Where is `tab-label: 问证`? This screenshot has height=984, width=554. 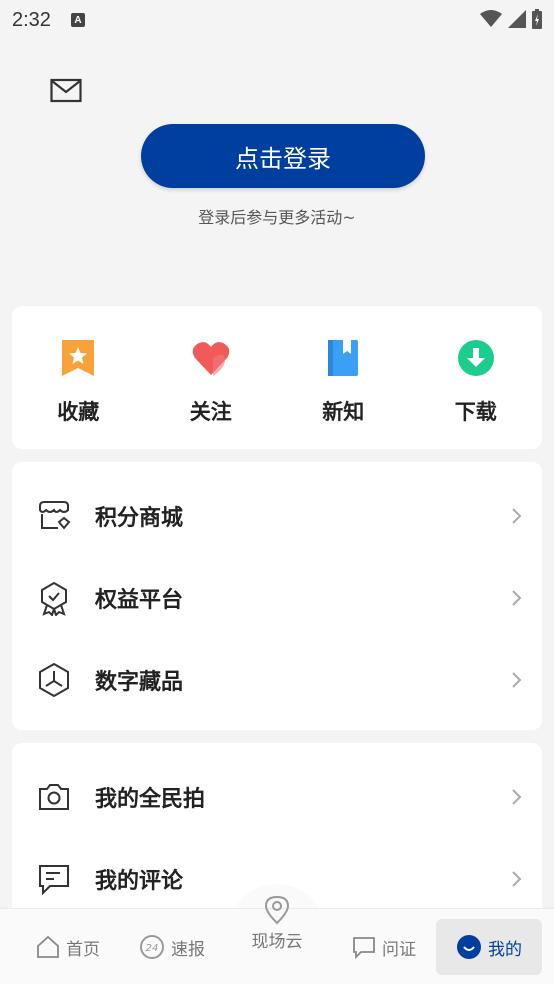
tab-label: 问证 is located at coordinates (399, 949).